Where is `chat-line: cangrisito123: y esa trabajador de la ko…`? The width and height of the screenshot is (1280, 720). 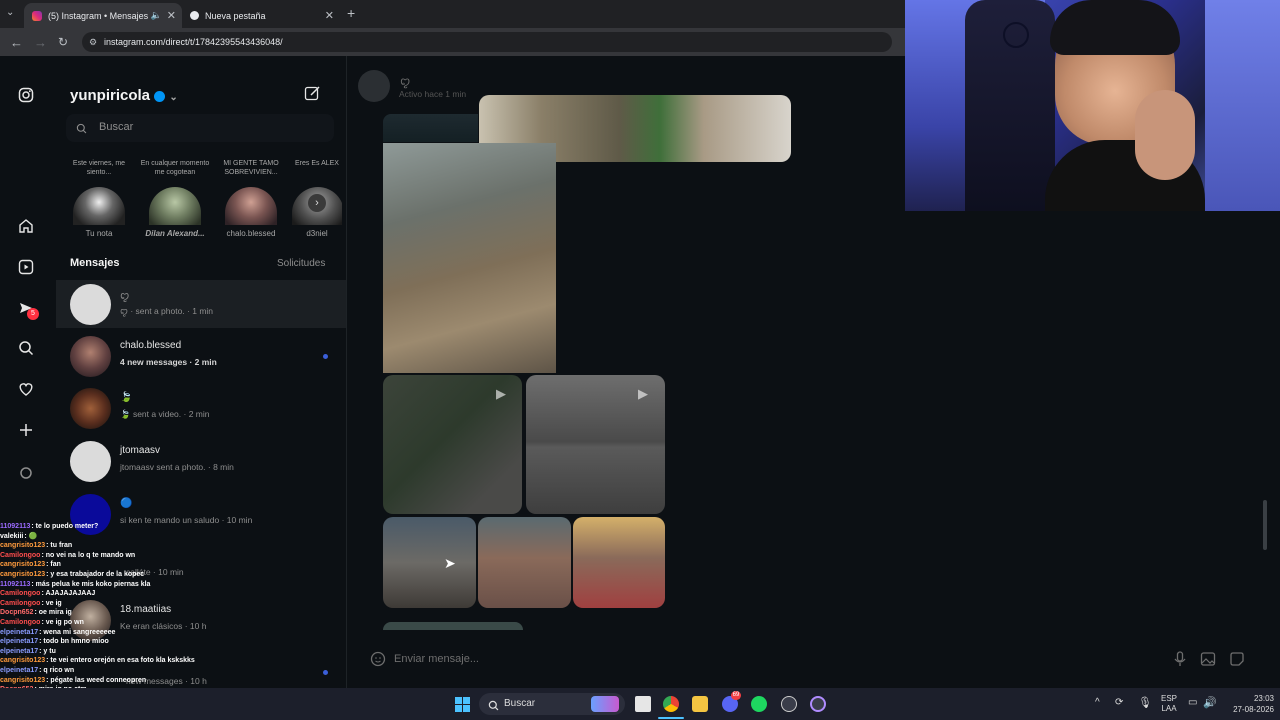
chat-line: cangrisito123: y esa trabajador de la ko… is located at coordinates (72, 574).